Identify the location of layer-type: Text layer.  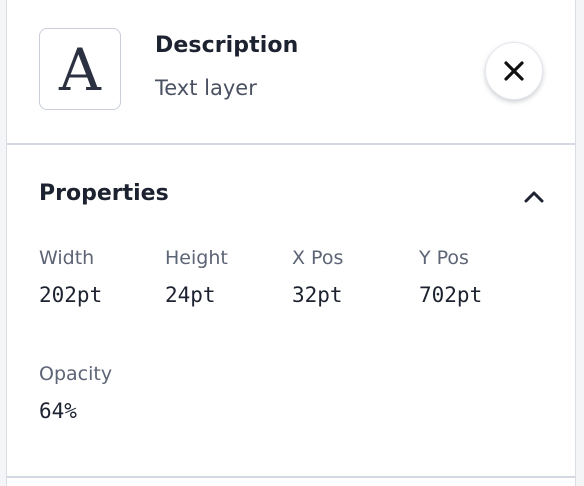
(206, 88).